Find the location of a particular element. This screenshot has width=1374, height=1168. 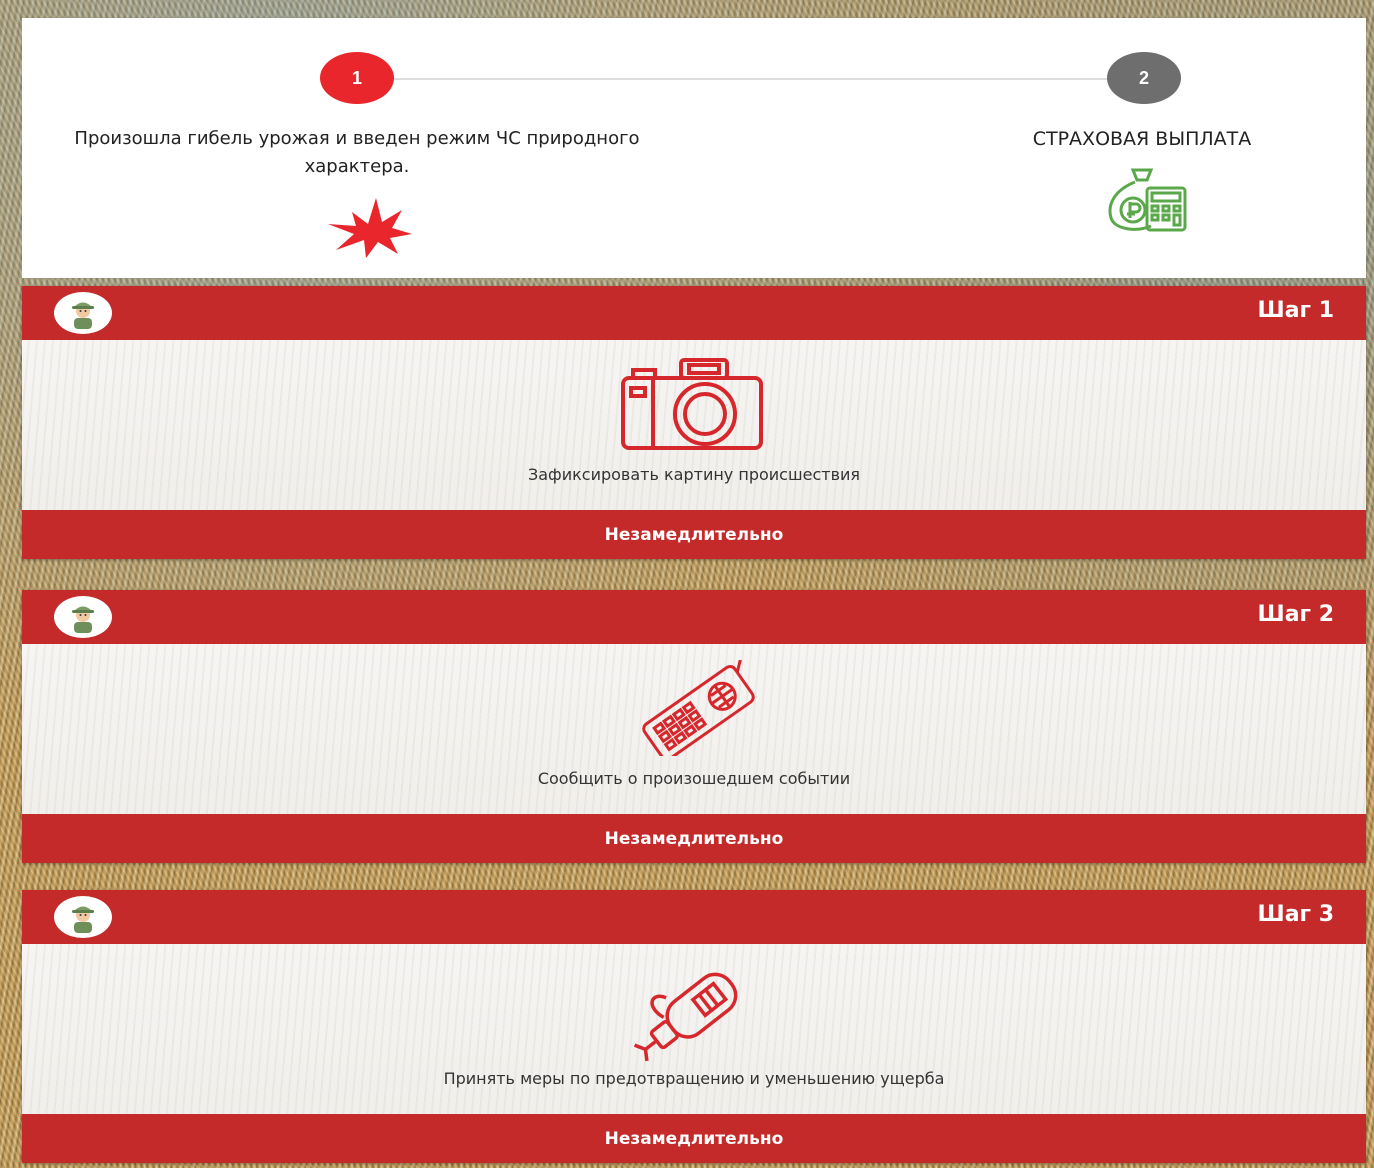

step-header: Шаг 2 is located at coordinates (694, 617).